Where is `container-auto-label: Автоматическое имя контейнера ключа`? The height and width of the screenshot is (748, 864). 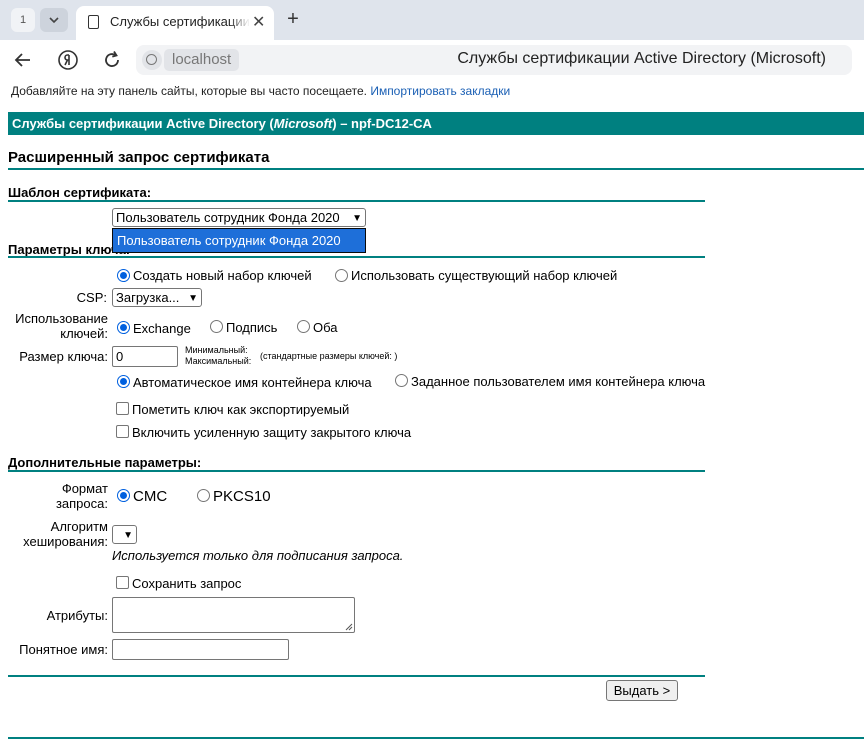
container-auto-label: Автоматическое имя контейнера ключа is located at coordinates (252, 382).